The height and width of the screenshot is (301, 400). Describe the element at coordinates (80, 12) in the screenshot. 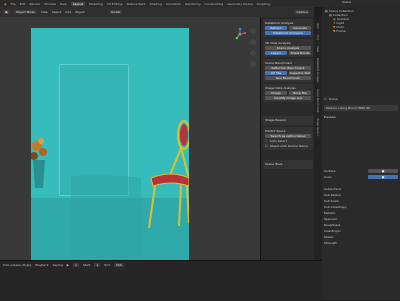

I see `menu-object: Object` at that location.